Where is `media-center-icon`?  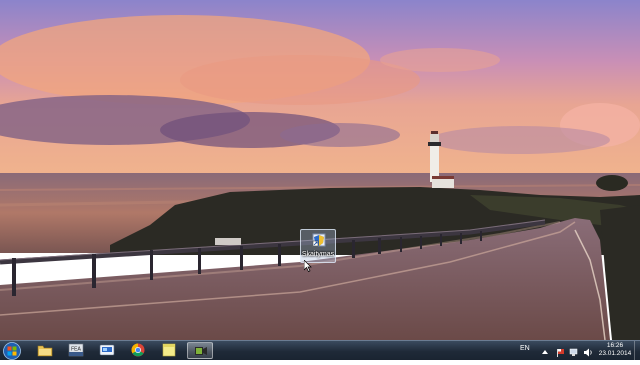
media-center-icon is located at coordinates (107, 350).